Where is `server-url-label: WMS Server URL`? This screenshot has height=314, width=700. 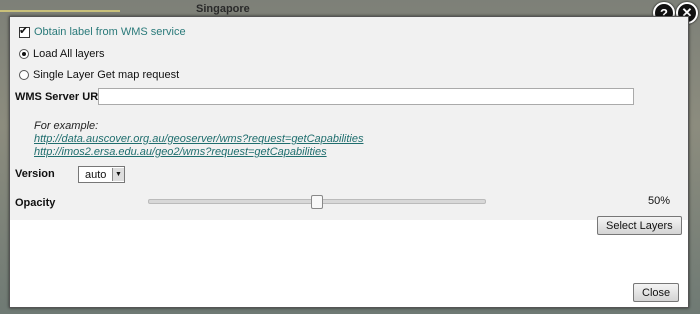 server-url-label: WMS Server URL is located at coordinates (60, 97).